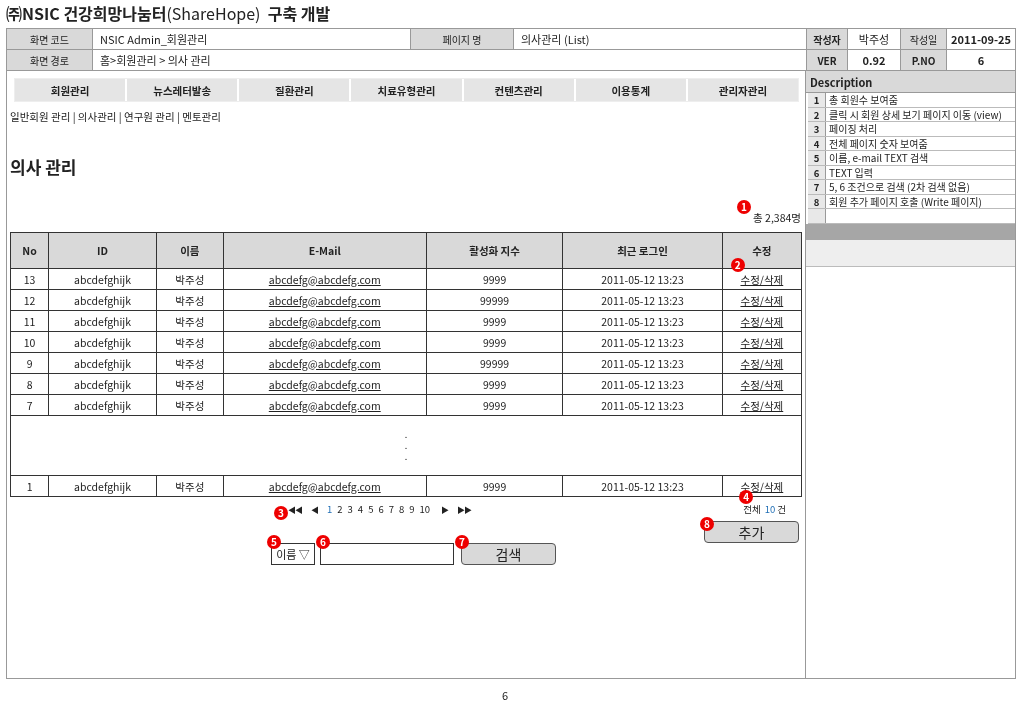 The width and height of the screenshot is (1023, 708). What do you see at coordinates (295, 509) in the screenshot?
I see `first-page-button: ◀◀` at bounding box center [295, 509].